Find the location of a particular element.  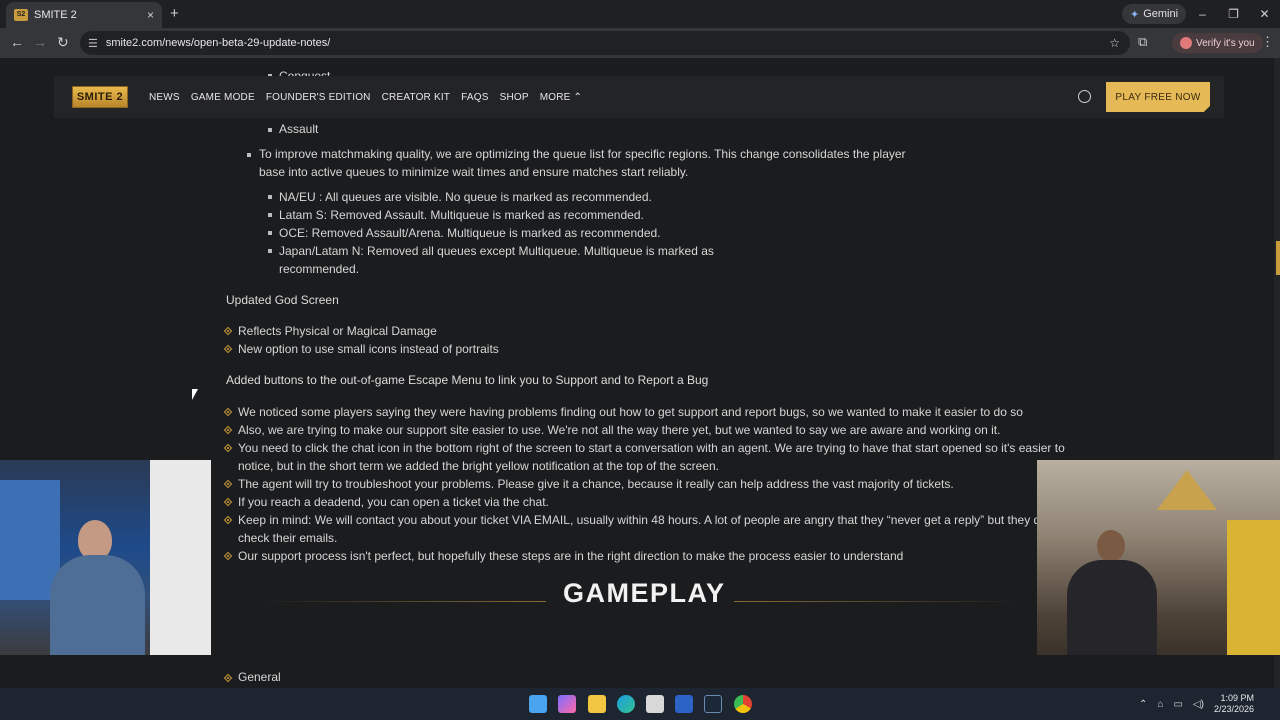

steam-icon is located at coordinates (713, 704).